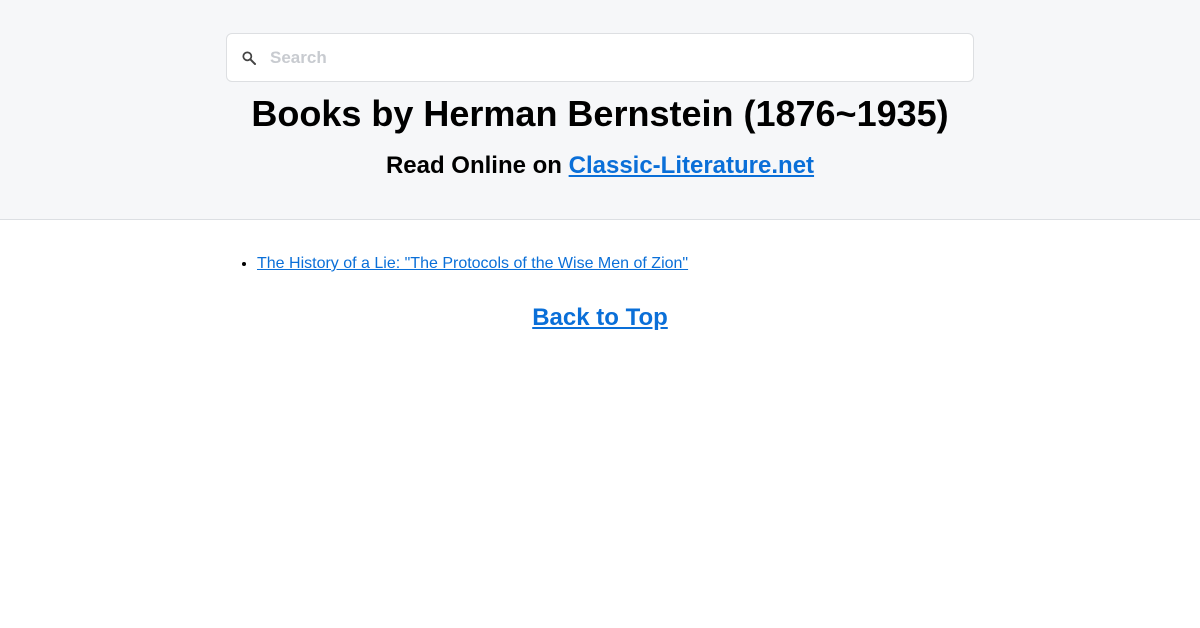  Describe the element at coordinates (691, 165) in the screenshot. I see `site-link: Classic-Literature.net` at that location.